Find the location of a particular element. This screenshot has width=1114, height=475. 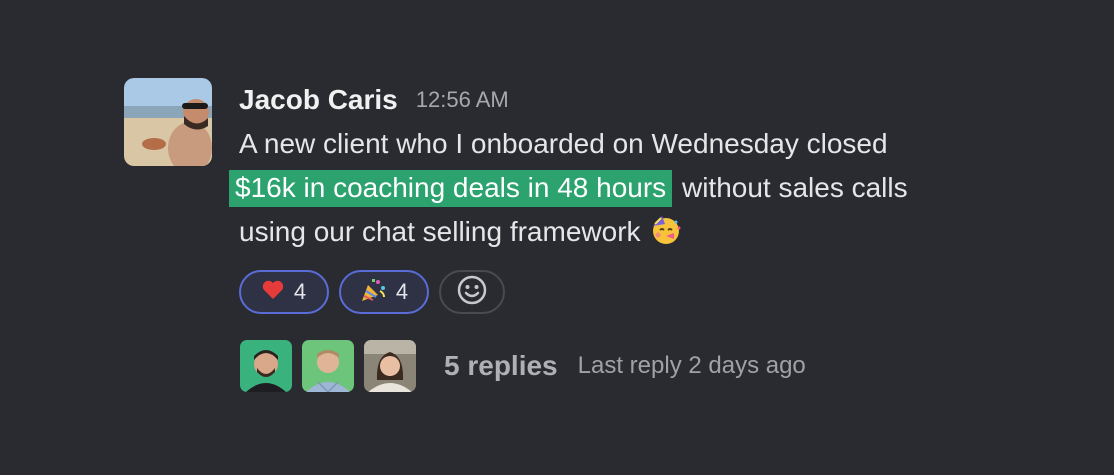

party-popper-icon is located at coordinates (373, 292).